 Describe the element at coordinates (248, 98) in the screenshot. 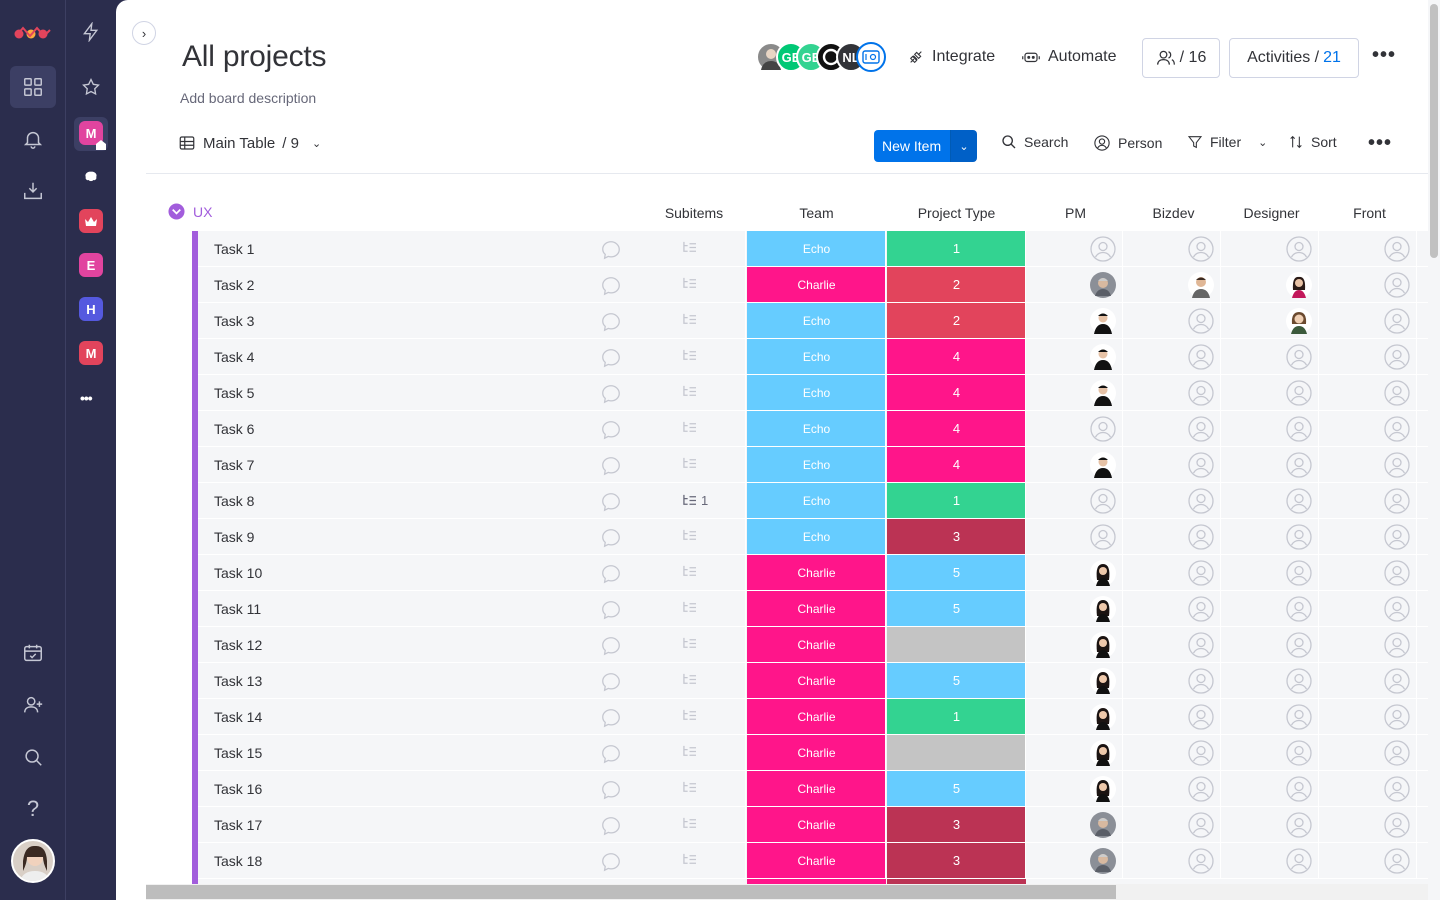

I see `board-description: Add board description` at that location.